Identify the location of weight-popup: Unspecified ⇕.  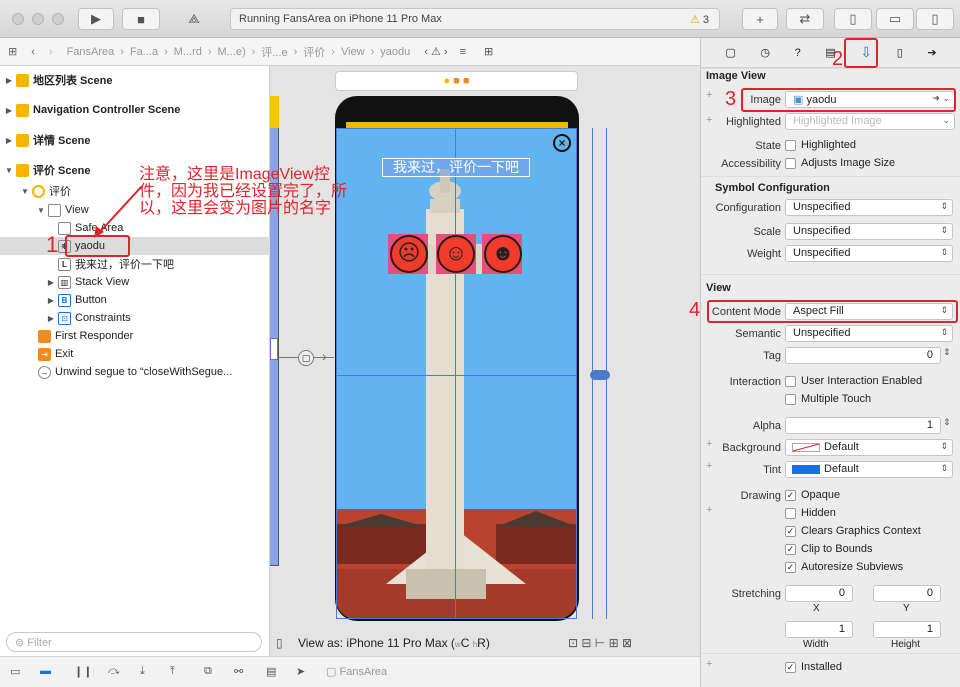
(869, 253).